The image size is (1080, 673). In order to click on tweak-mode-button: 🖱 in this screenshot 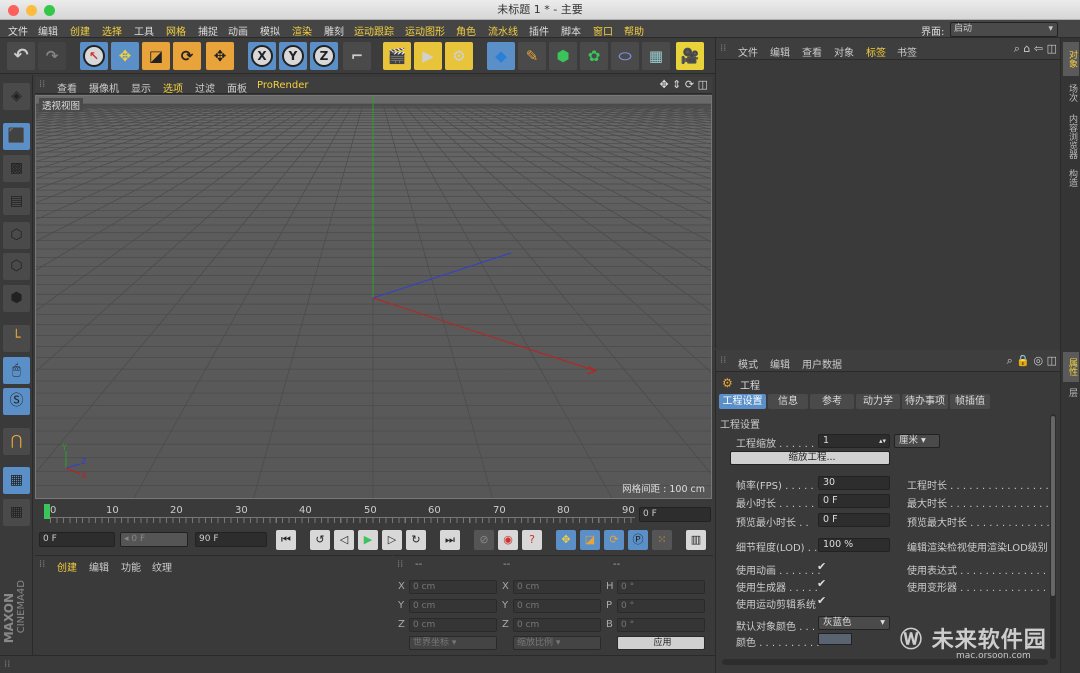, I will do `click(16, 370)`.